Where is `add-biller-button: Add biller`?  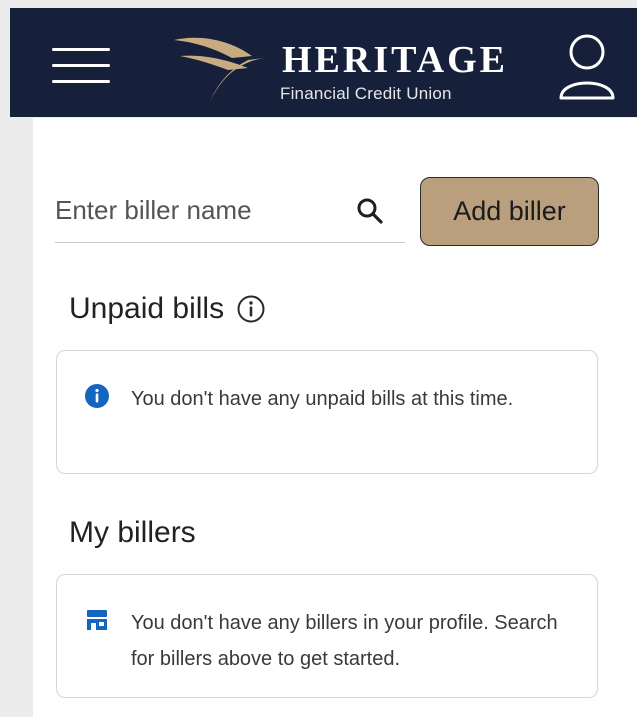 add-biller-button: Add biller is located at coordinates (509, 211).